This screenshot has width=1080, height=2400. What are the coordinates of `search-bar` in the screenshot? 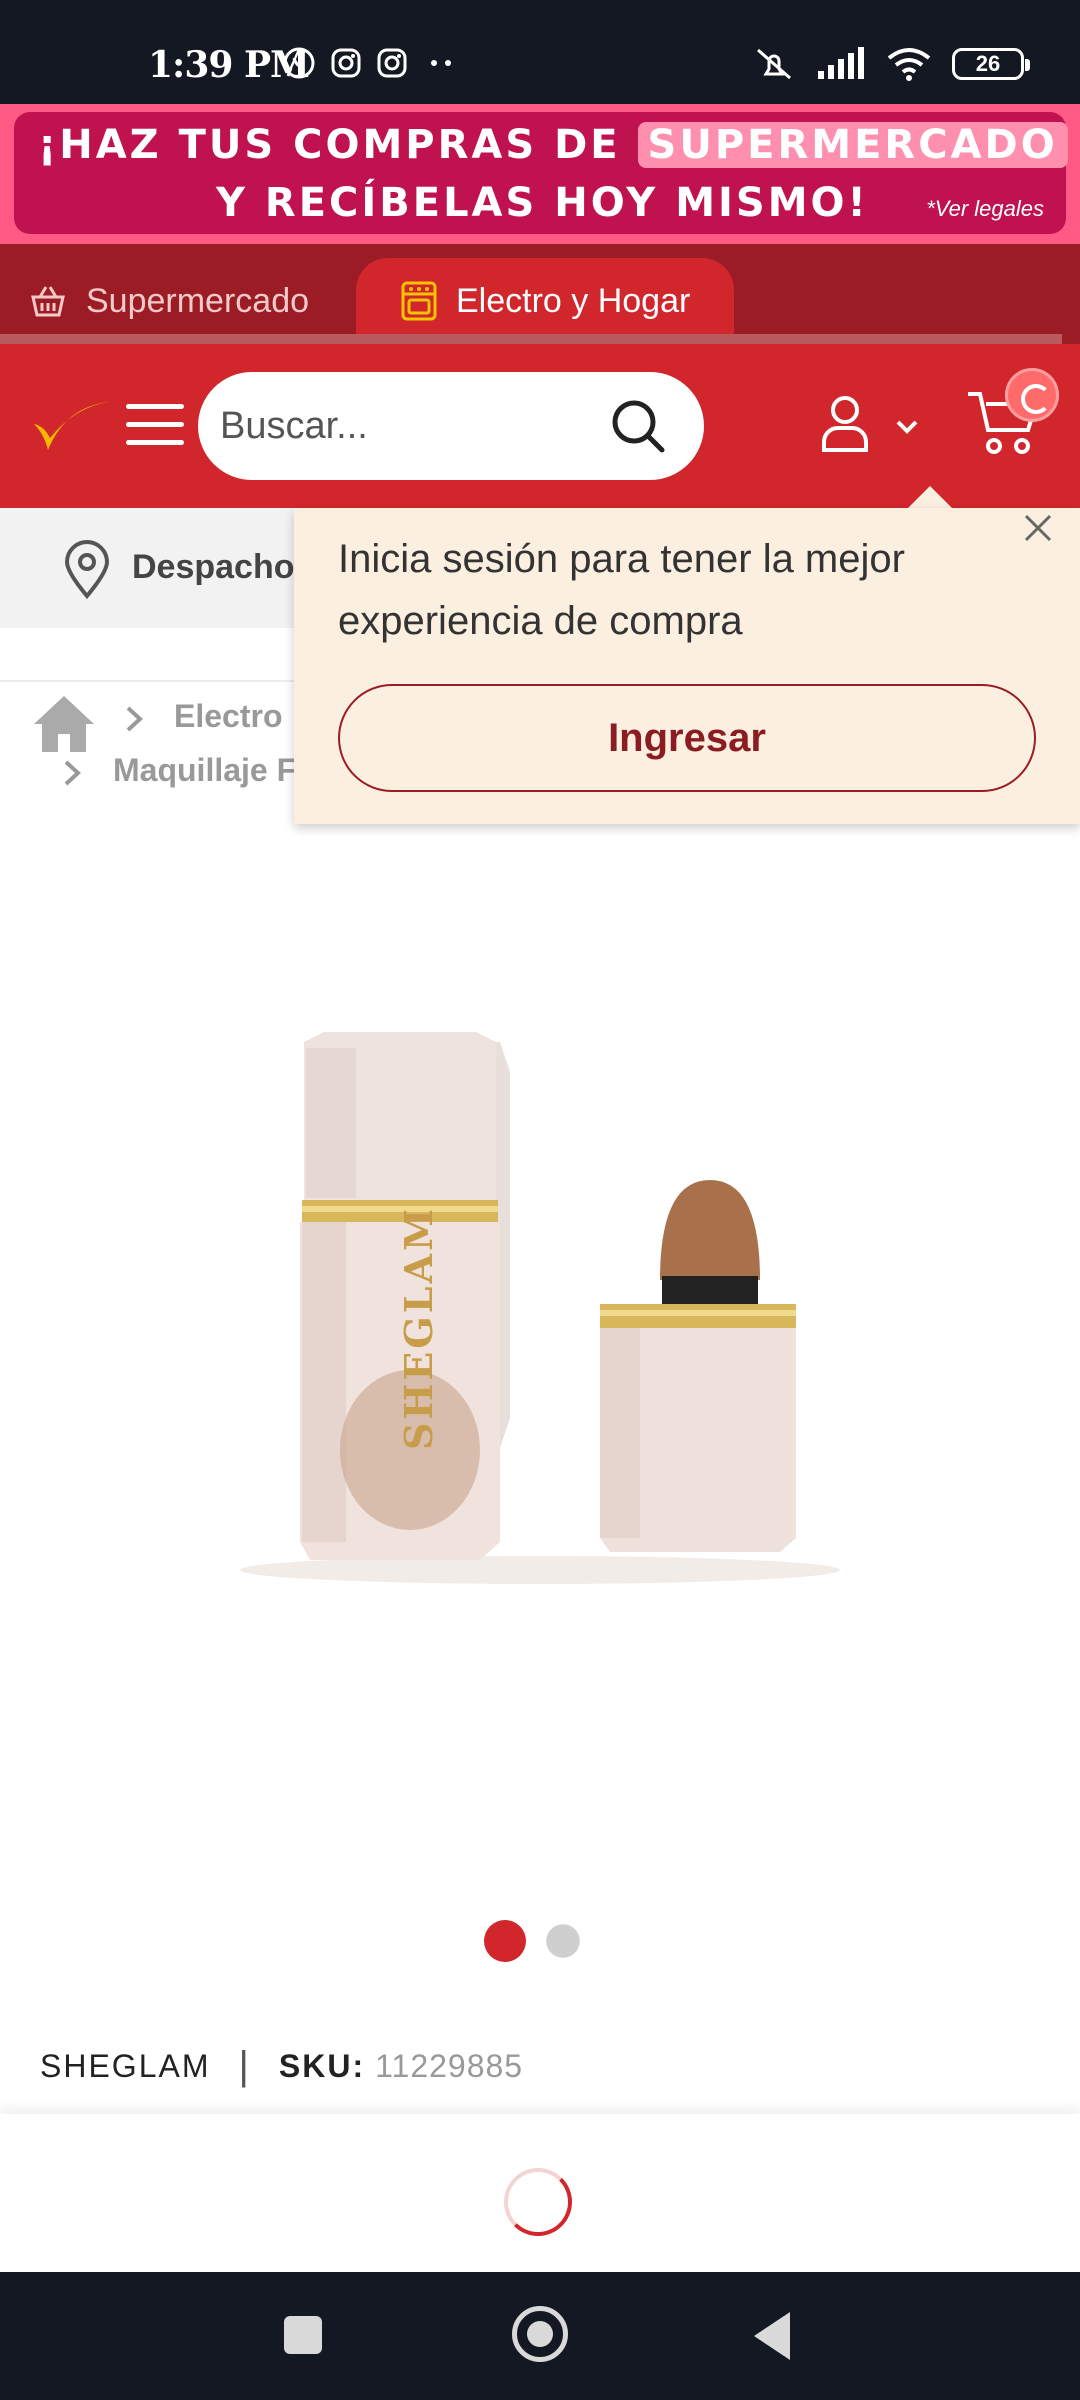 It's located at (451, 426).